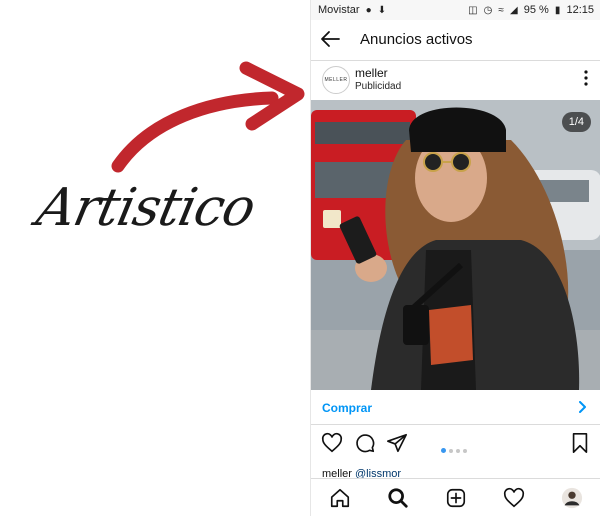  What do you see at coordinates (368, 10) in the screenshot?
I see `messenger-icon: ●` at bounding box center [368, 10].